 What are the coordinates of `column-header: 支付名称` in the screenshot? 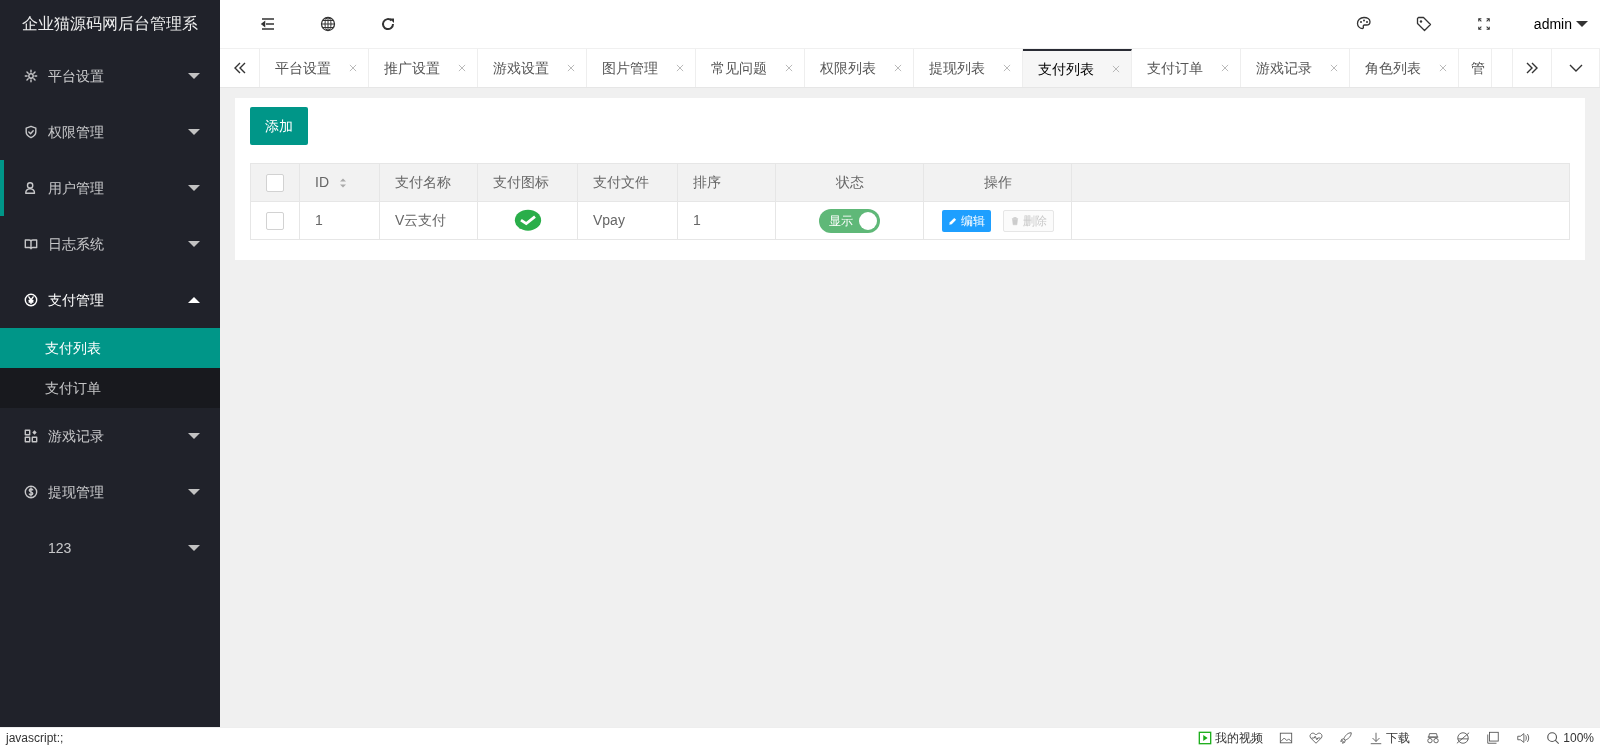 It's located at (428, 182).